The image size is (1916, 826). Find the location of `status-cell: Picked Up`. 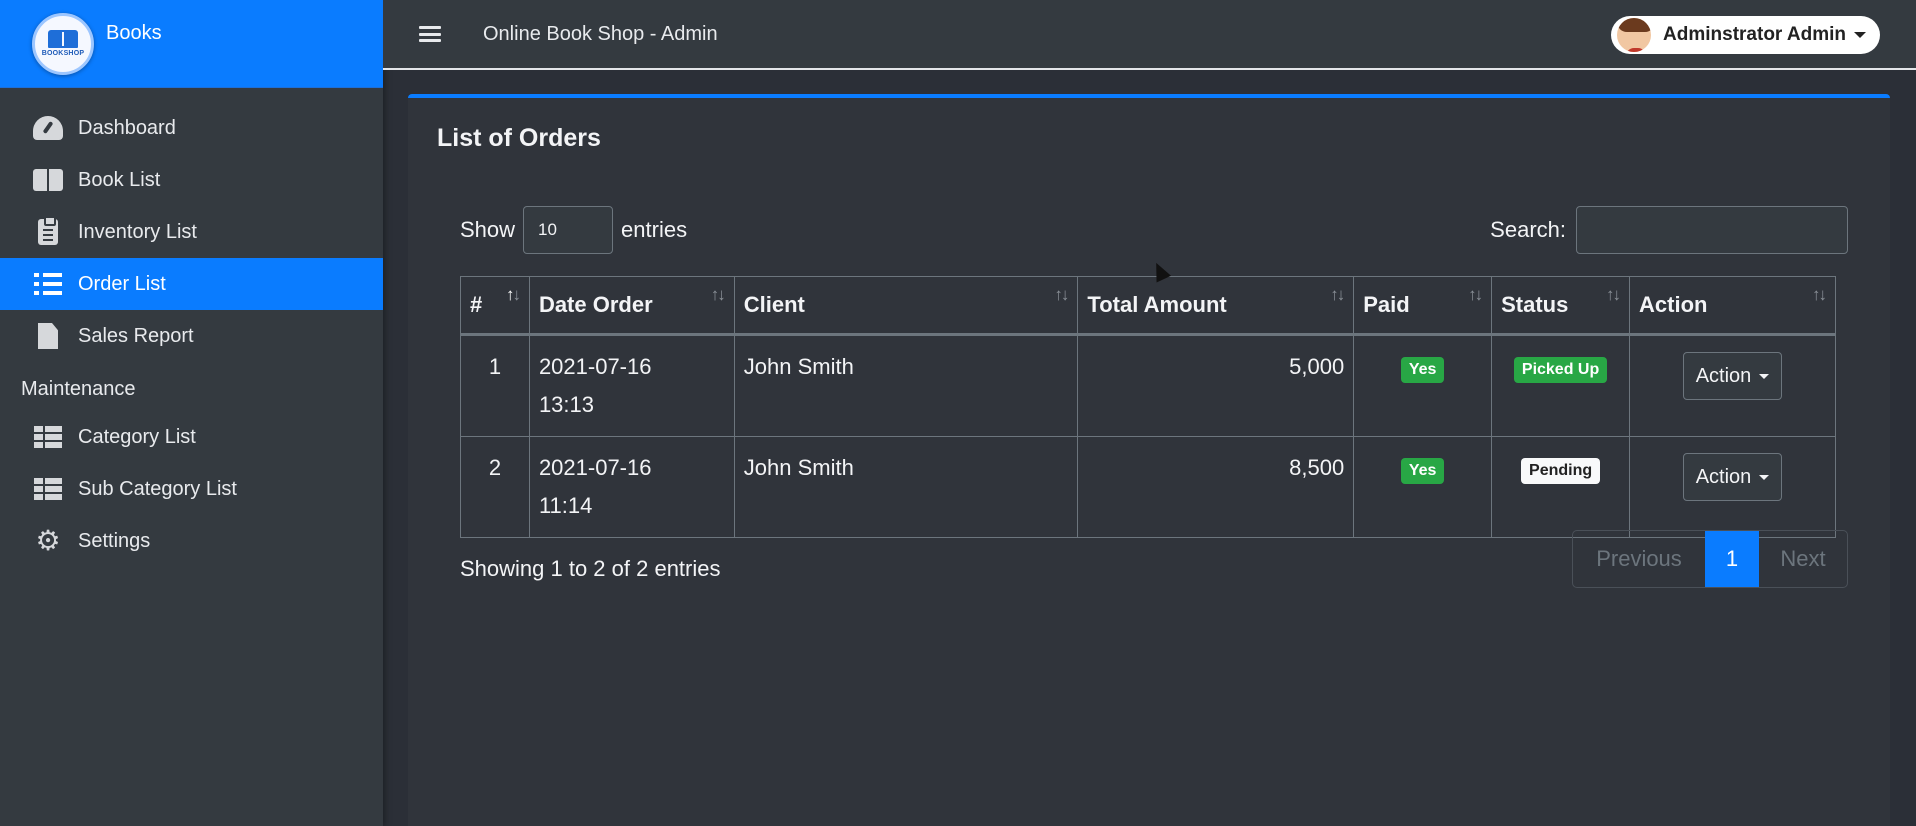

status-cell: Picked Up is located at coordinates (1561, 385).